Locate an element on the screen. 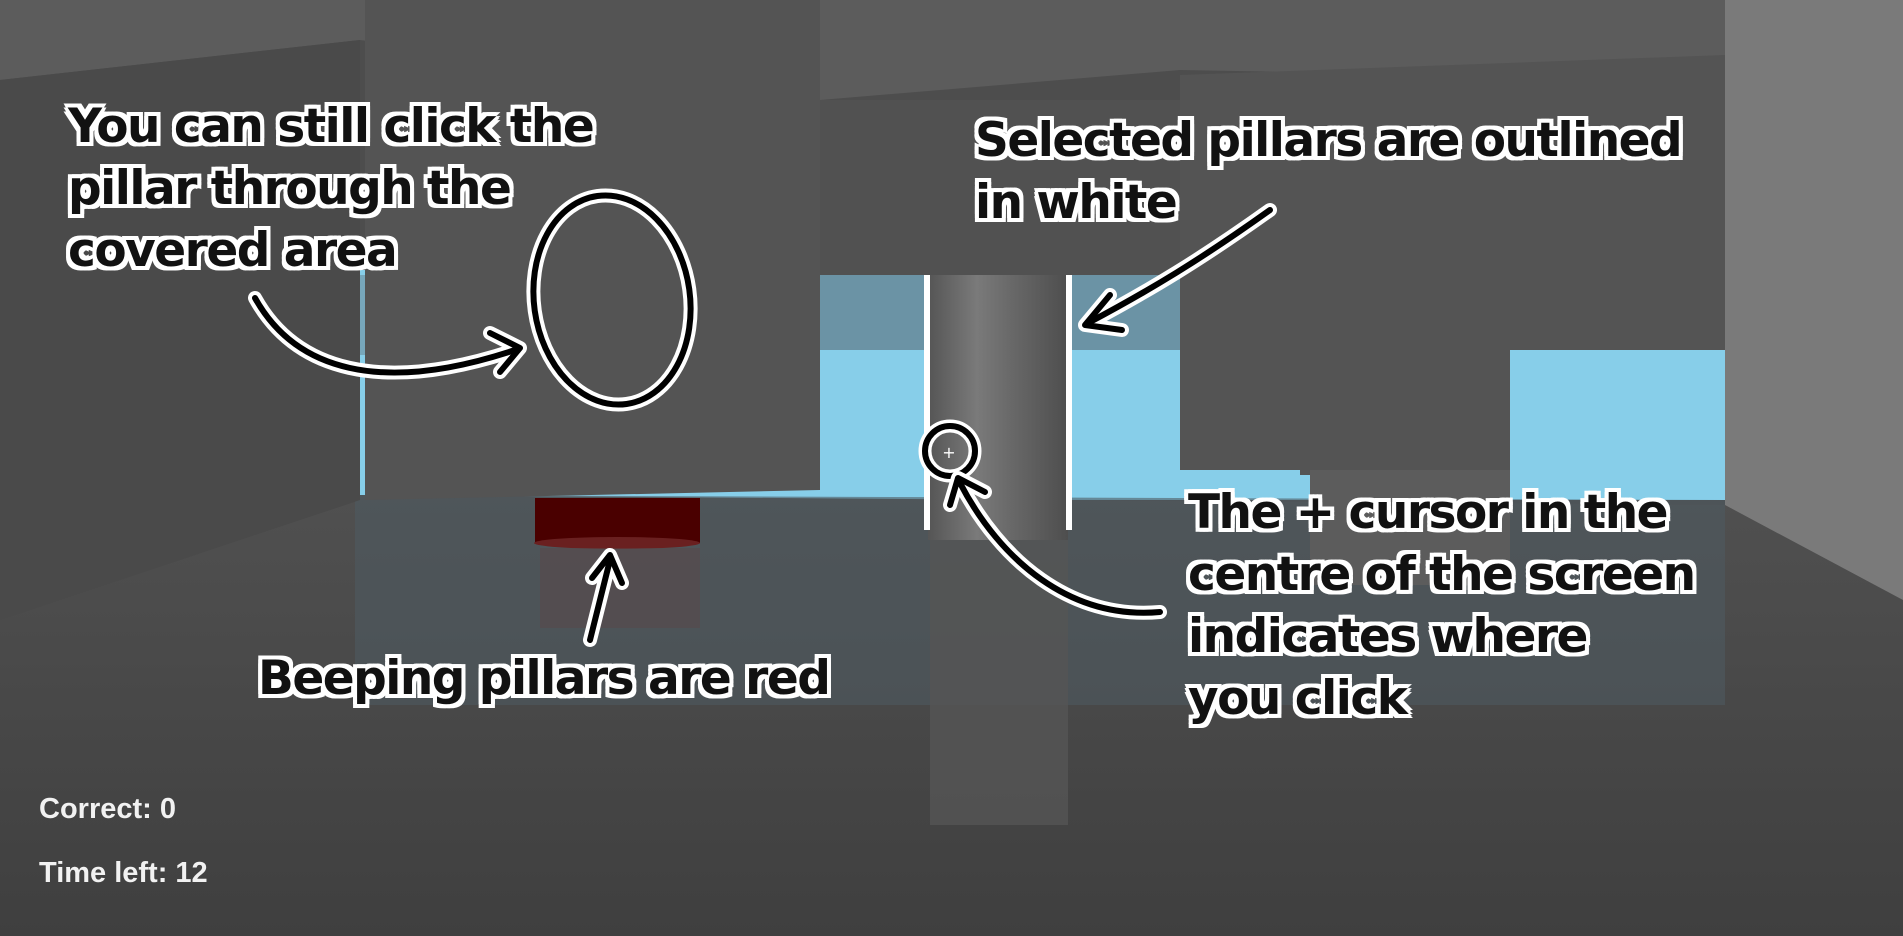 Image resolution: width=1903 pixels, height=936 pixels. hud-correct-count: Correct: 0 is located at coordinates (107, 809).